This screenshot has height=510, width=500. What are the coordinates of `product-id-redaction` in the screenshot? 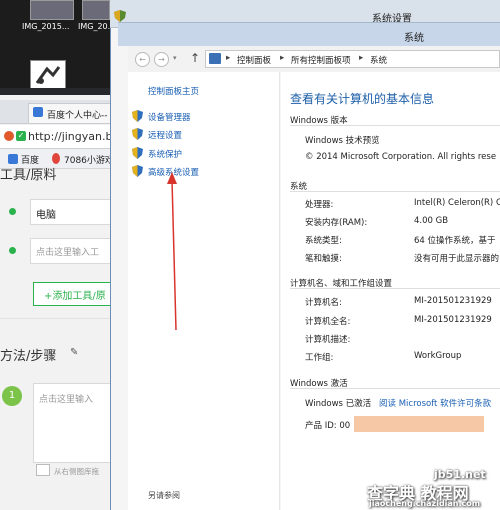 It's located at (419, 424).